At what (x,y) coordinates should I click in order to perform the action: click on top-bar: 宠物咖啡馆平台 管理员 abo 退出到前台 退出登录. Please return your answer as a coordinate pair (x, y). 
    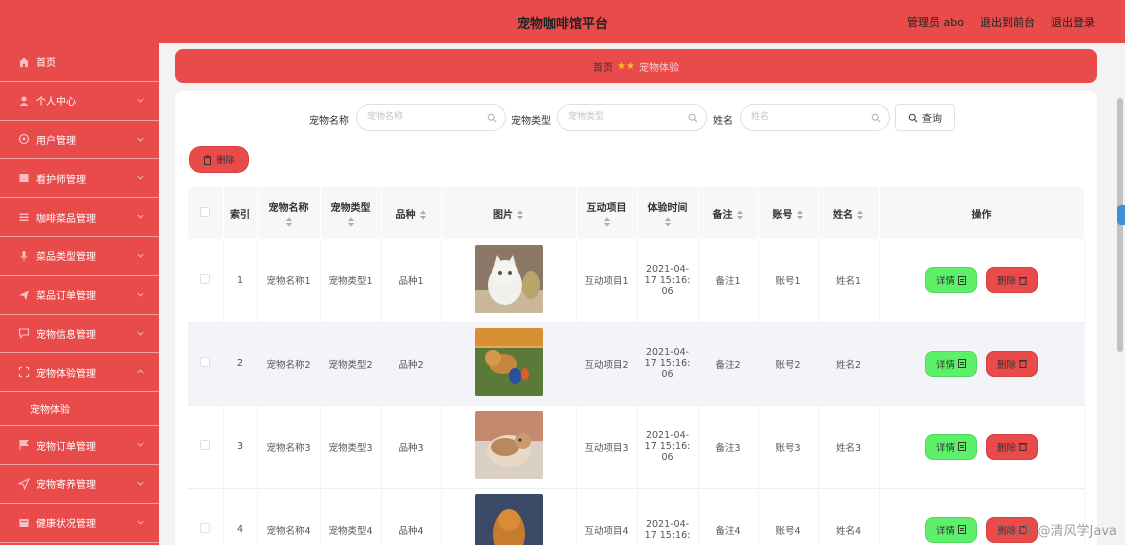
    Looking at the image, I should click on (562, 21).